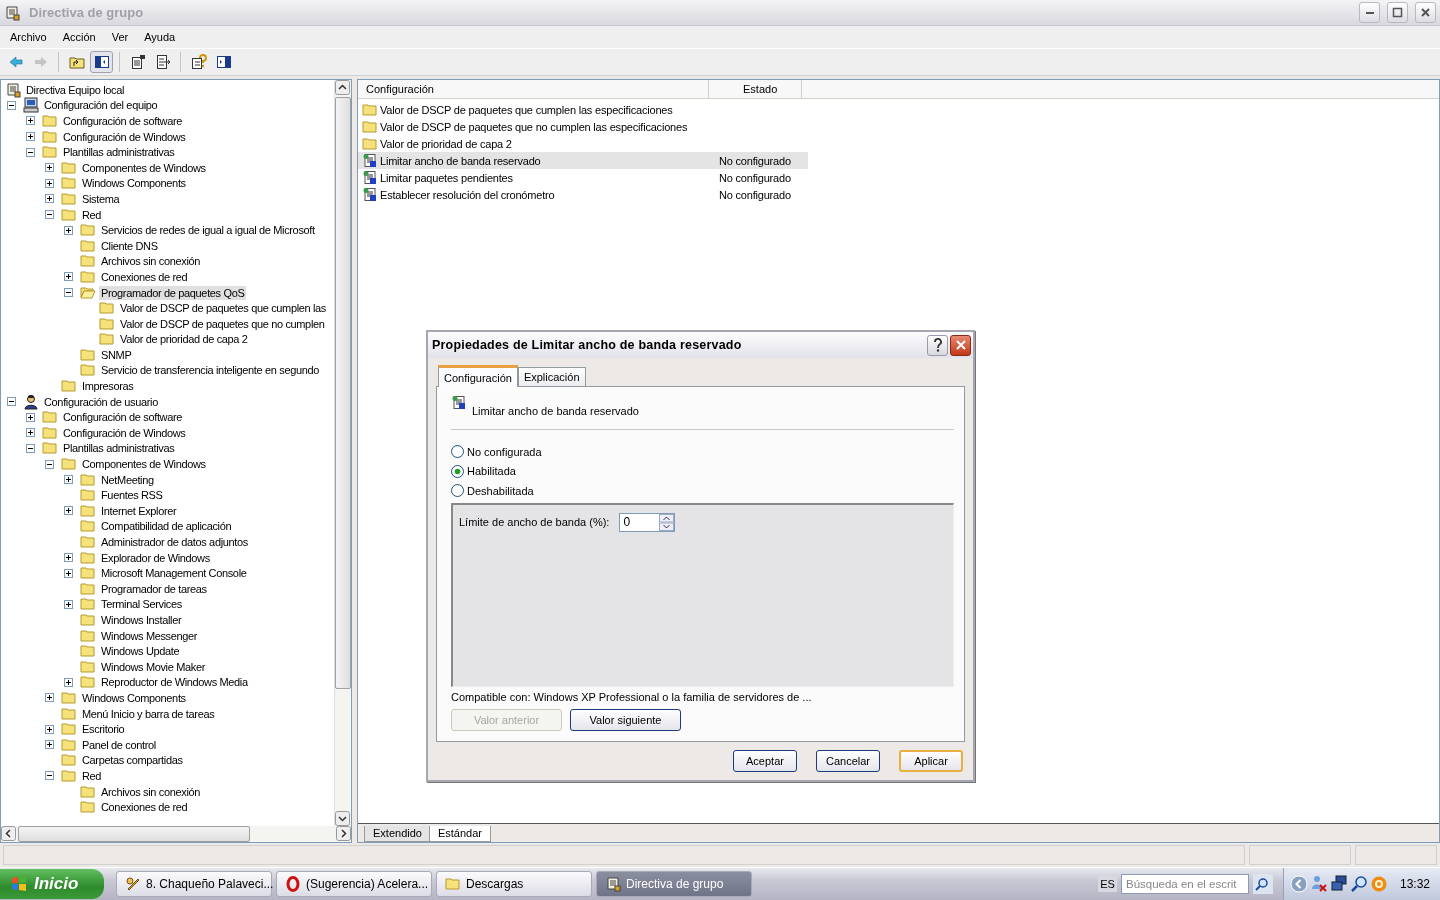  What do you see at coordinates (1318, 884) in the screenshot?
I see `network-error-icon` at bounding box center [1318, 884].